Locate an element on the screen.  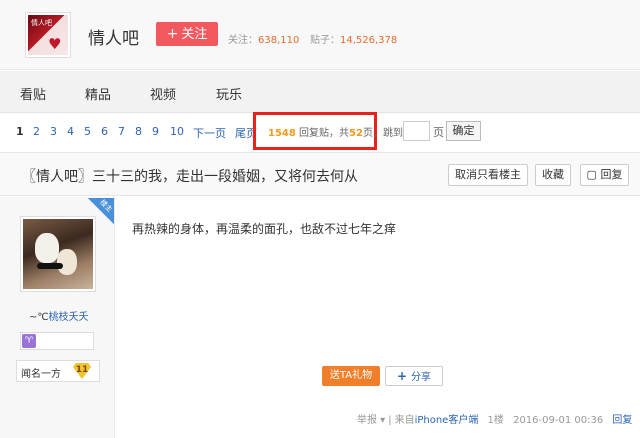
next-page-link: 下一页 is located at coordinates (209, 133).